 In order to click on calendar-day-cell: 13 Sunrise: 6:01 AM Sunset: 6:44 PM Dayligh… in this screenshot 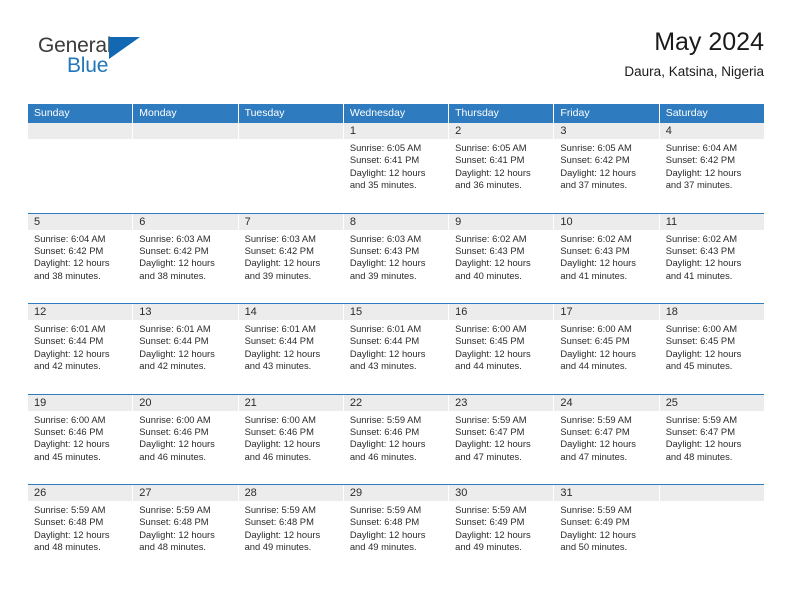, I will do `click(186, 349)`.